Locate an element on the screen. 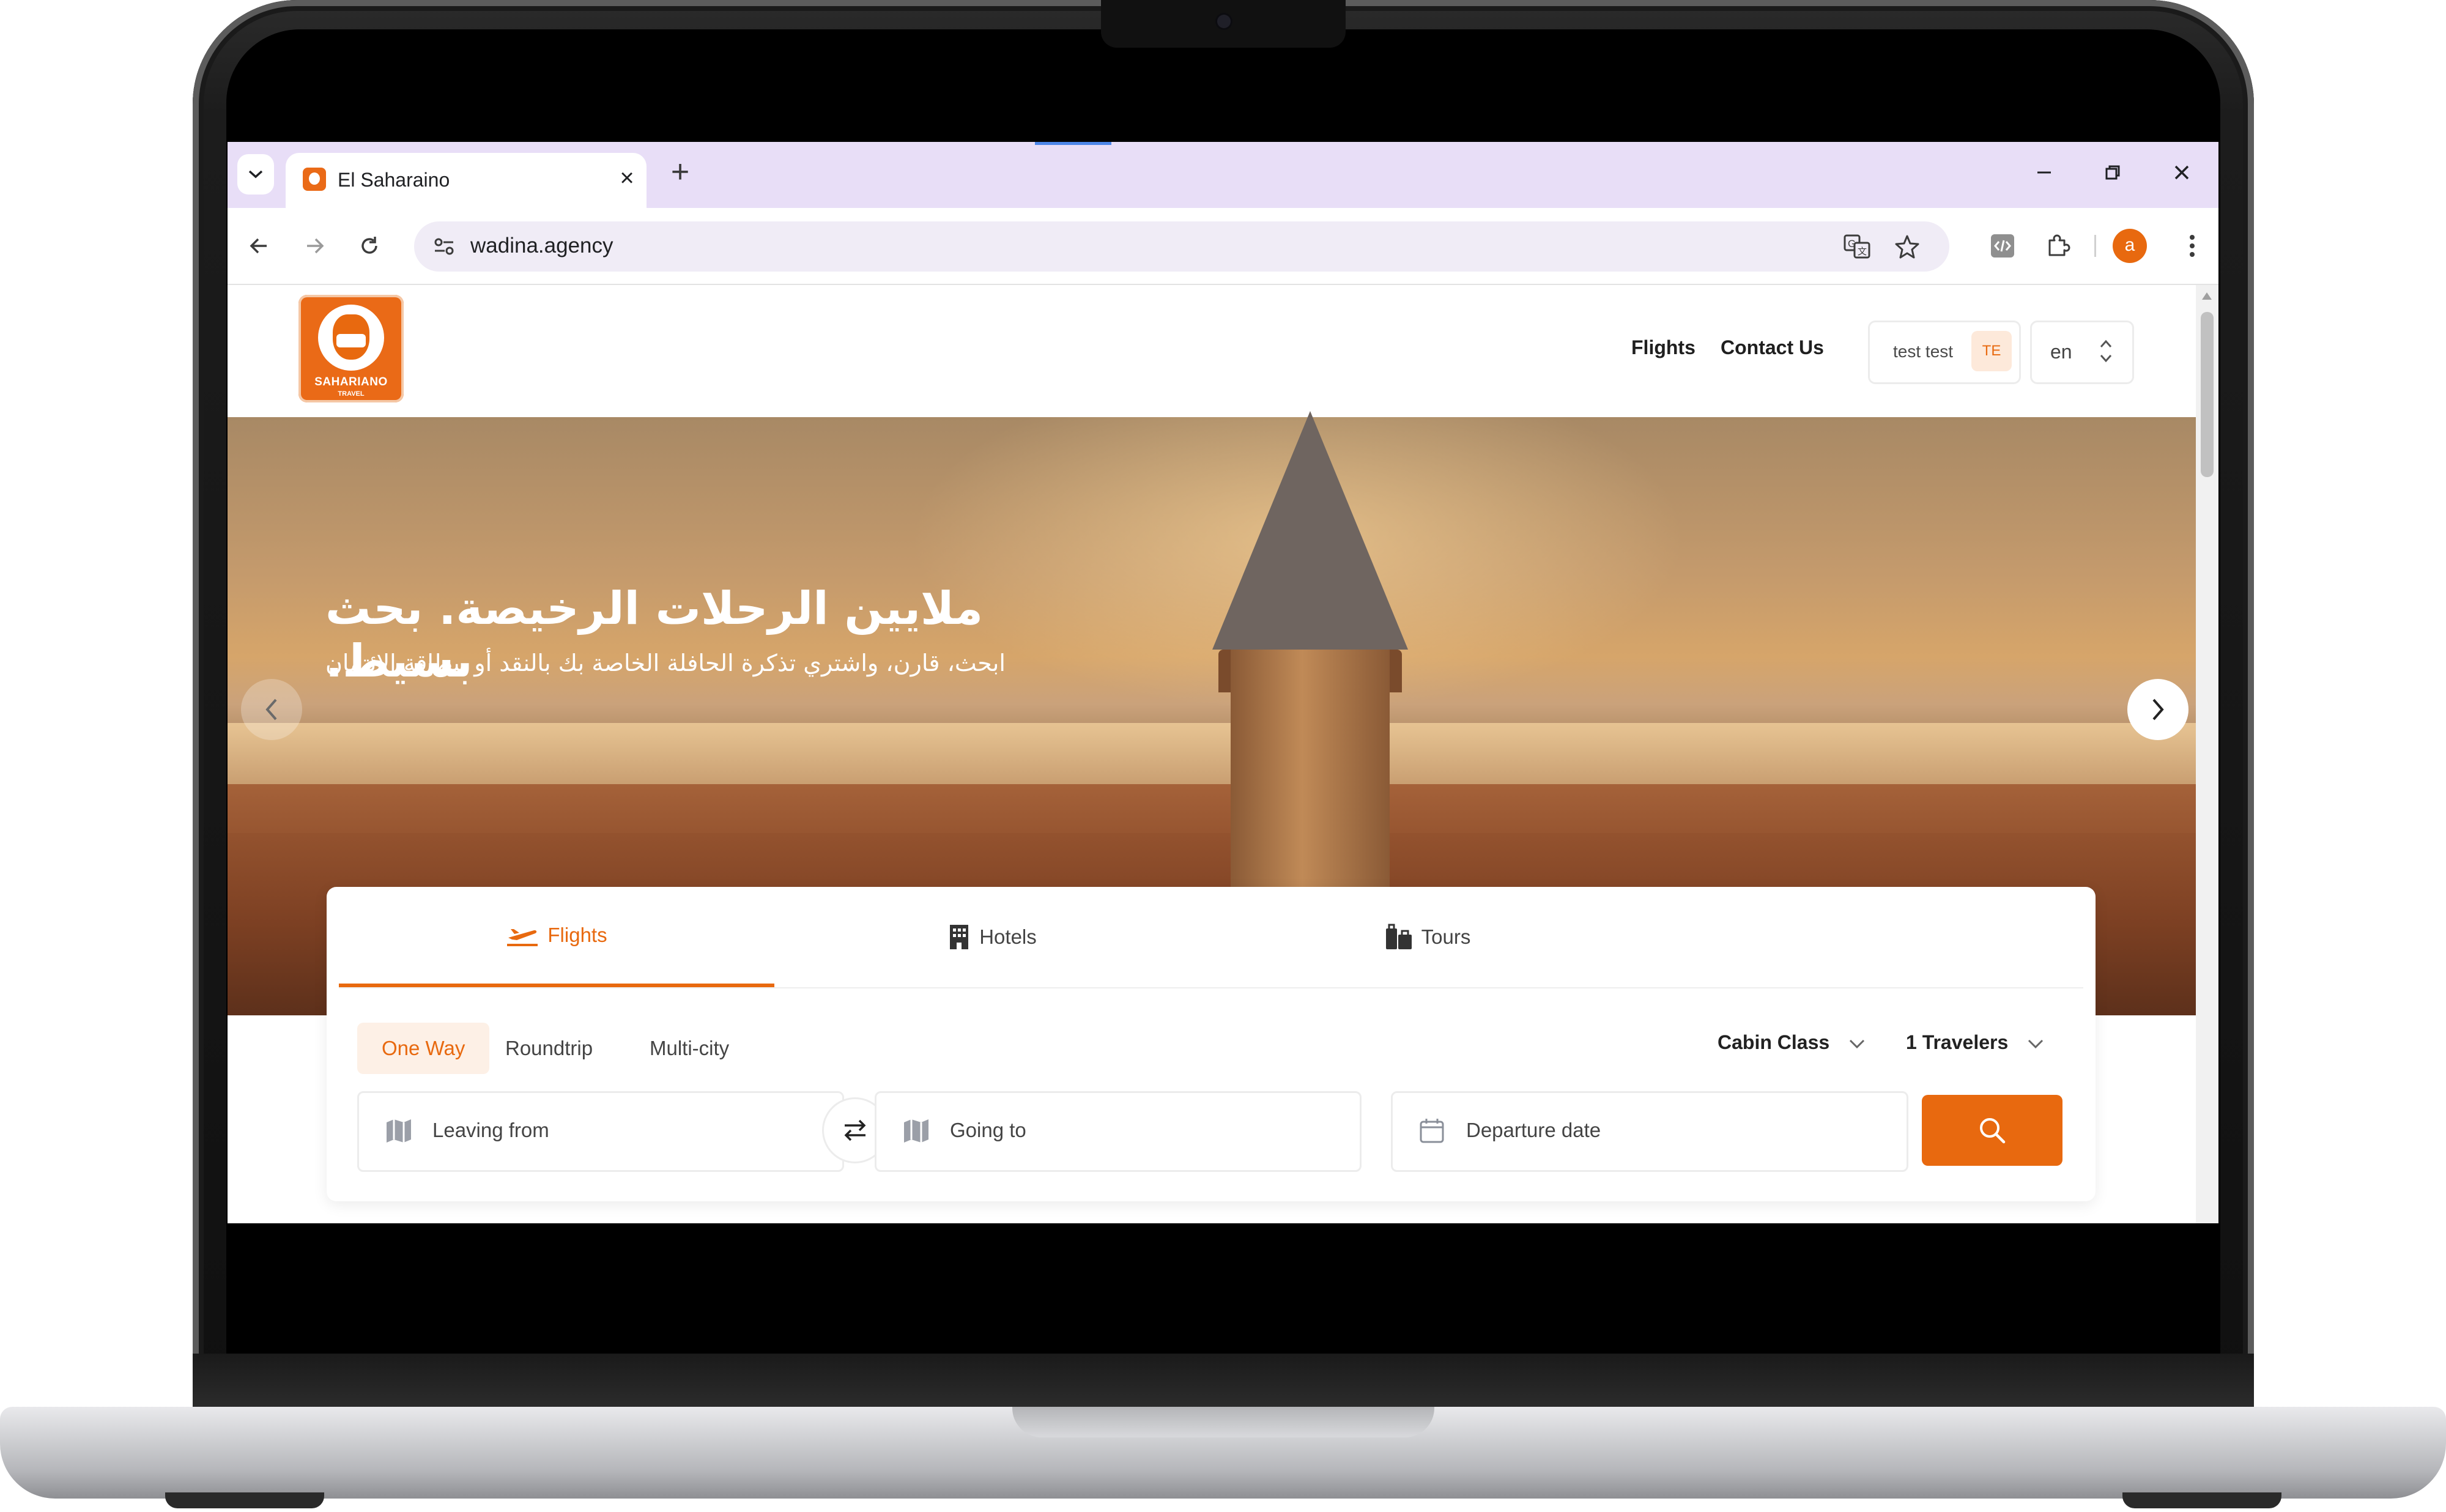  user-initials-badge: TE is located at coordinates (1991, 351).